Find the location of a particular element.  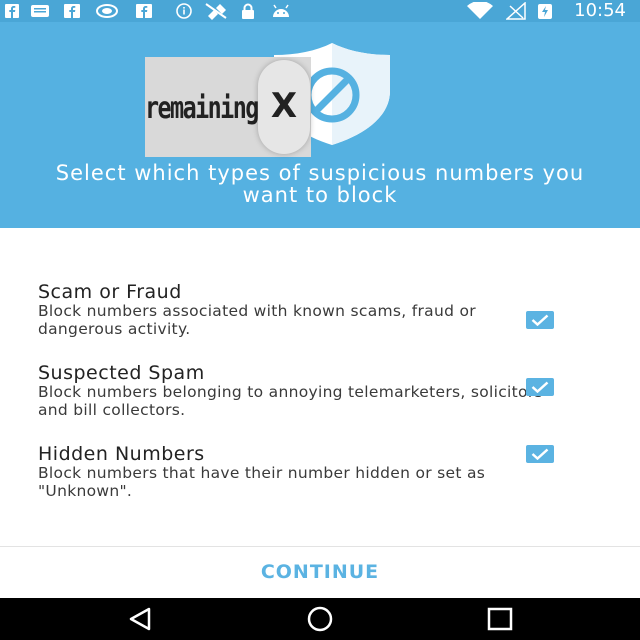

divider is located at coordinates (320, 546).